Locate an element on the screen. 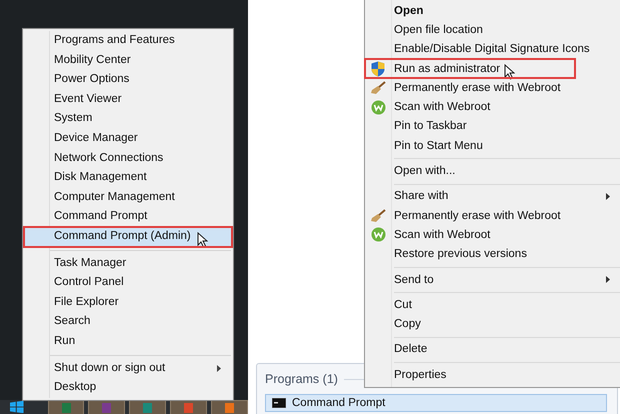 This screenshot has width=620, height=414. menu-item: Copy is located at coordinates (492, 324).